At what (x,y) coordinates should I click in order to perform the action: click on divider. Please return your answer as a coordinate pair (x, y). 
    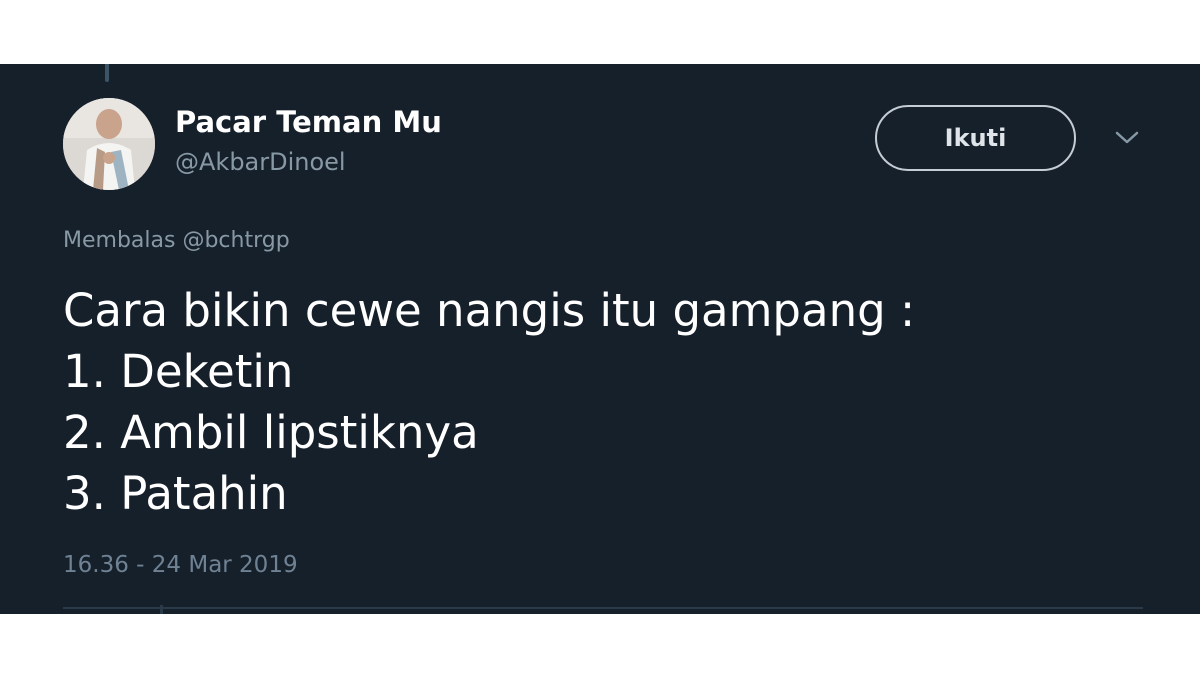
    Looking at the image, I should click on (603, 608).